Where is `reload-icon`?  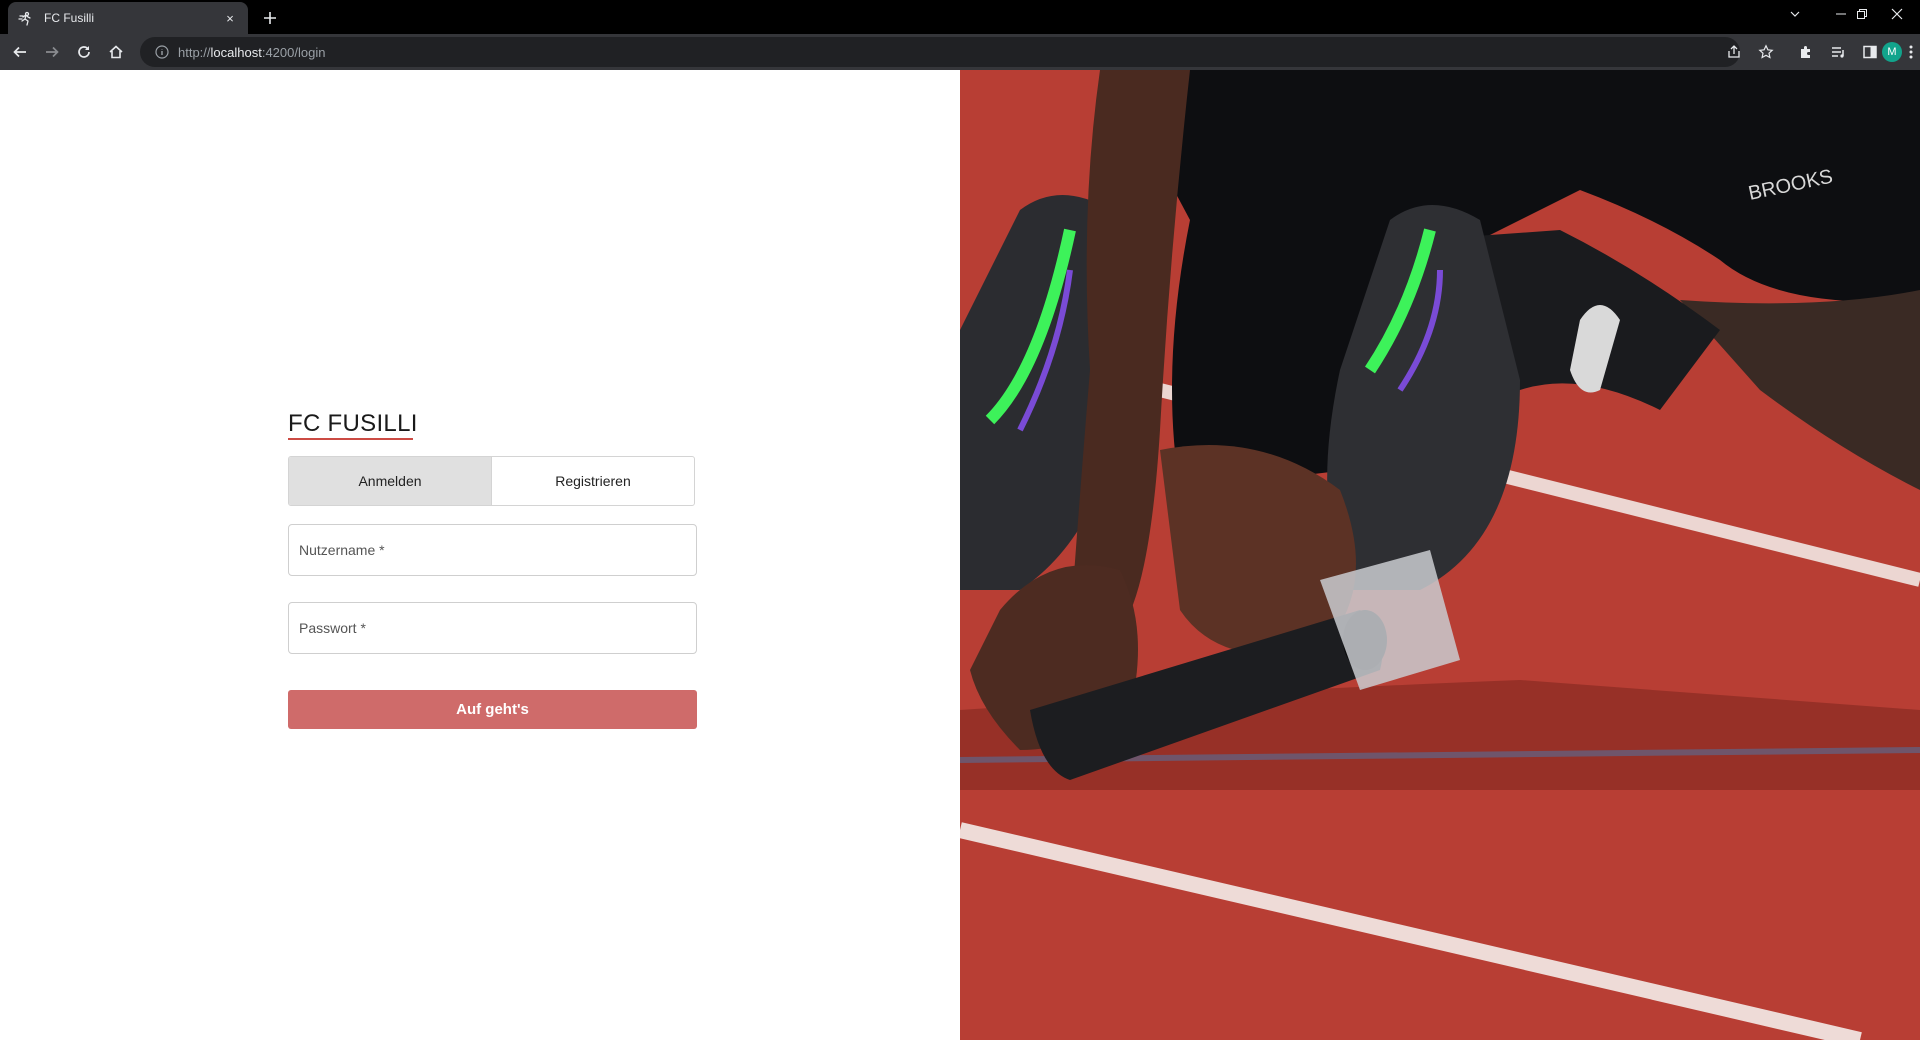 reload-icon is located at coordinates (84, 52).